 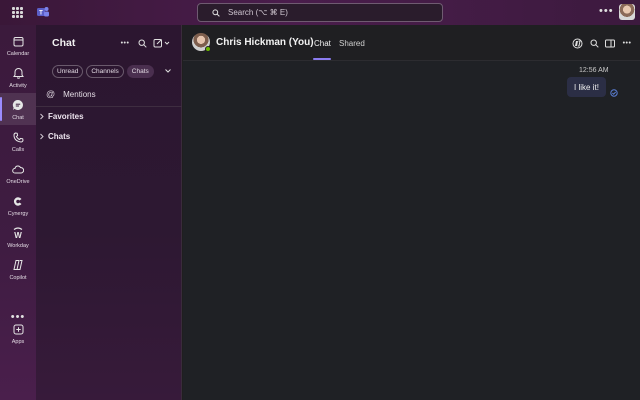 I want to click on phone-icon, so click(x=18, y=137).